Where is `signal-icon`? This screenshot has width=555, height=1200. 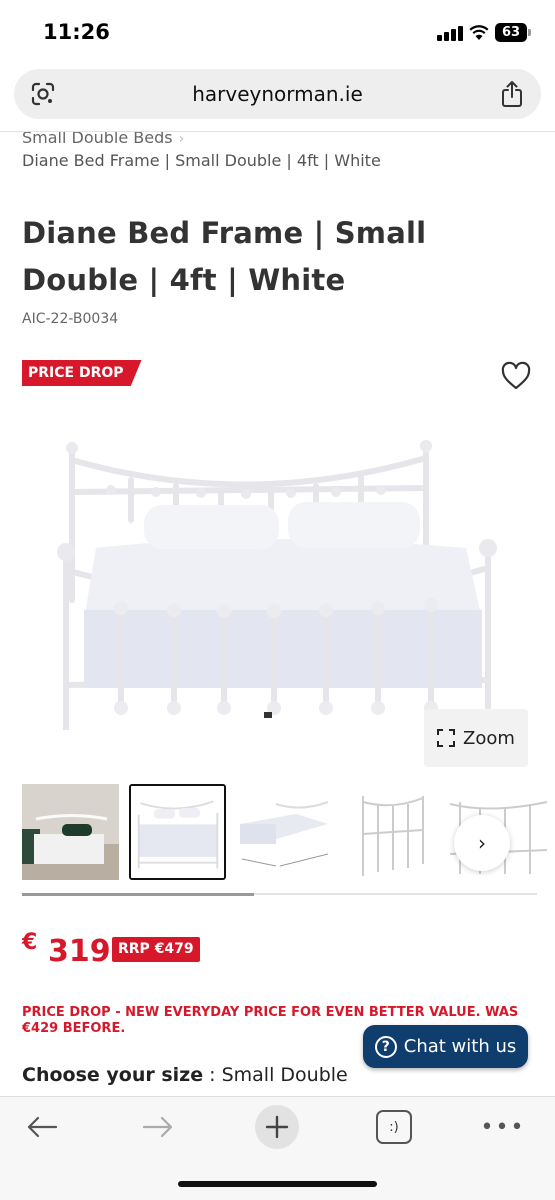
signal-icon is located at coordinates (450, 33).